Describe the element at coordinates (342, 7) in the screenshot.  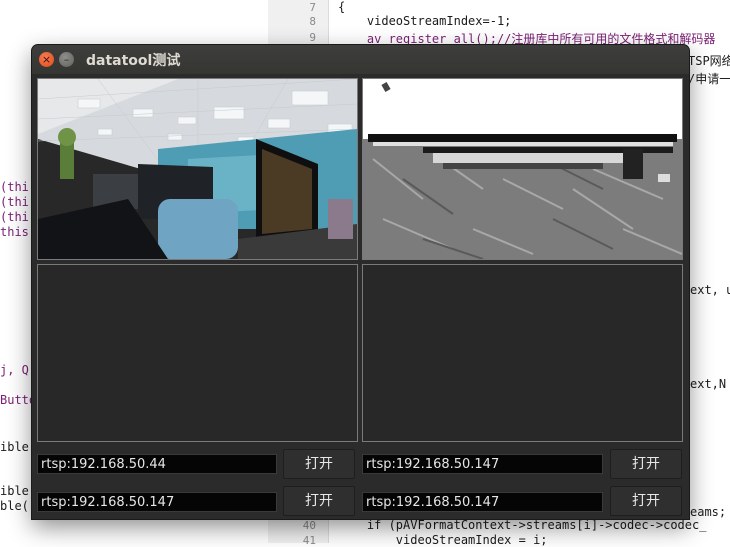
I see `code-line: {` at that location.